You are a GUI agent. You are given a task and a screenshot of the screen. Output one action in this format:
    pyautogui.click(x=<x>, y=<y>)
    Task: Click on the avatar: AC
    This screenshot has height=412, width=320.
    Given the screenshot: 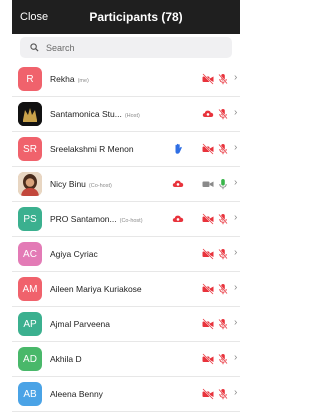 What is the action you would take?
    pyautogui.click(x=30, y=254)
    